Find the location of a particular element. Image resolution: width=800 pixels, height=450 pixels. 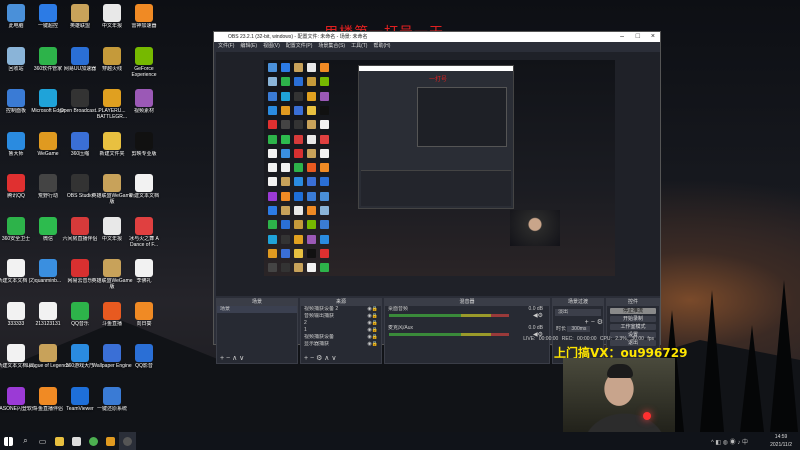

tray-clock: 14:59 2021/11/2 is located at coordinates (781, 441).